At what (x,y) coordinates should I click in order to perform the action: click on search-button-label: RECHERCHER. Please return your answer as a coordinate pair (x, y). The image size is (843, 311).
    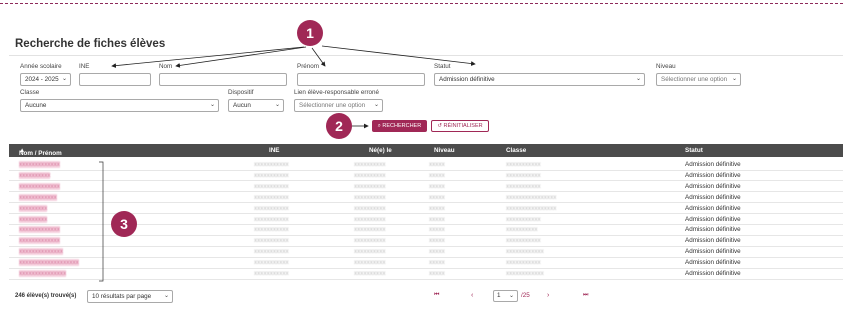
    Looking at the image, I should click on (402, 126).